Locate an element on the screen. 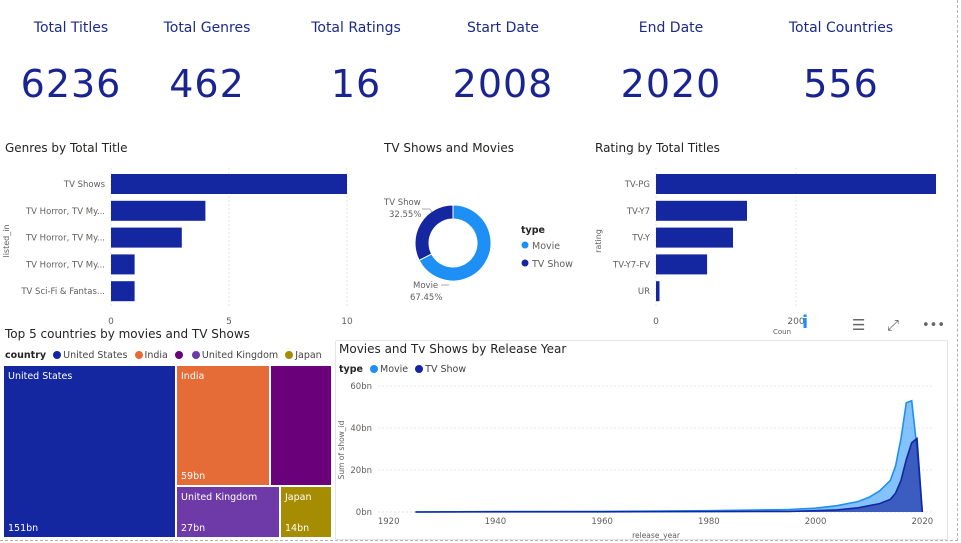 The height and width of the screenshot is (543, 961). y-tick-label: 0bn is located at coordinates (364, 513).